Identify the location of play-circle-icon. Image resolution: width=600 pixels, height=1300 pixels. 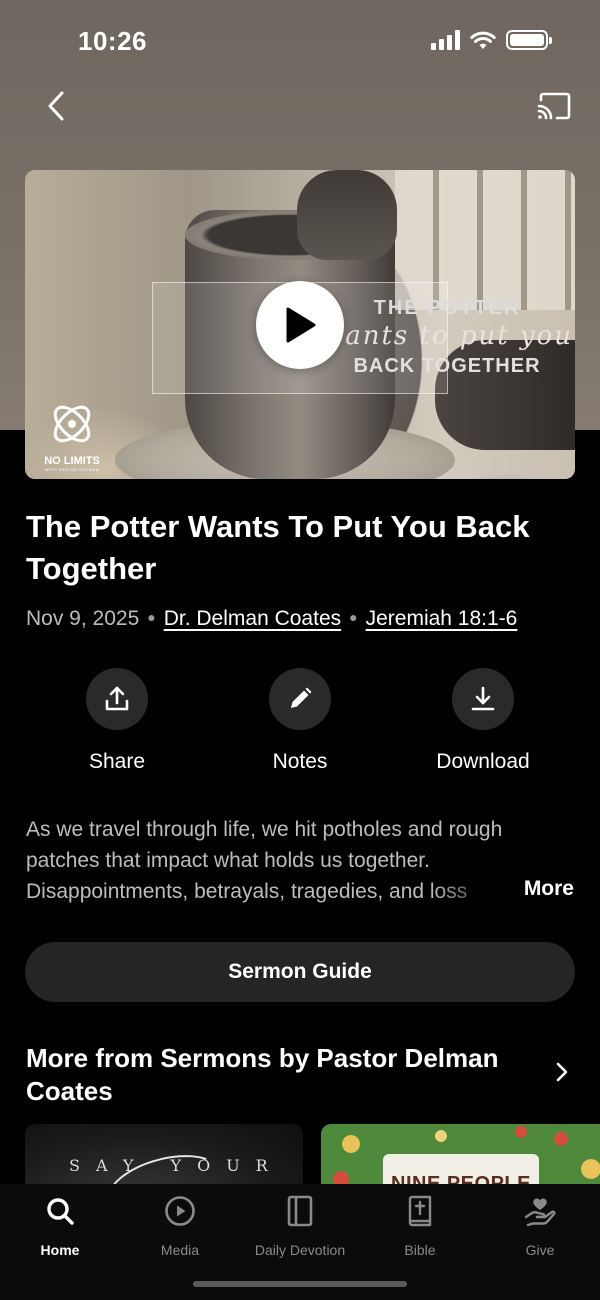
(180, 1211).